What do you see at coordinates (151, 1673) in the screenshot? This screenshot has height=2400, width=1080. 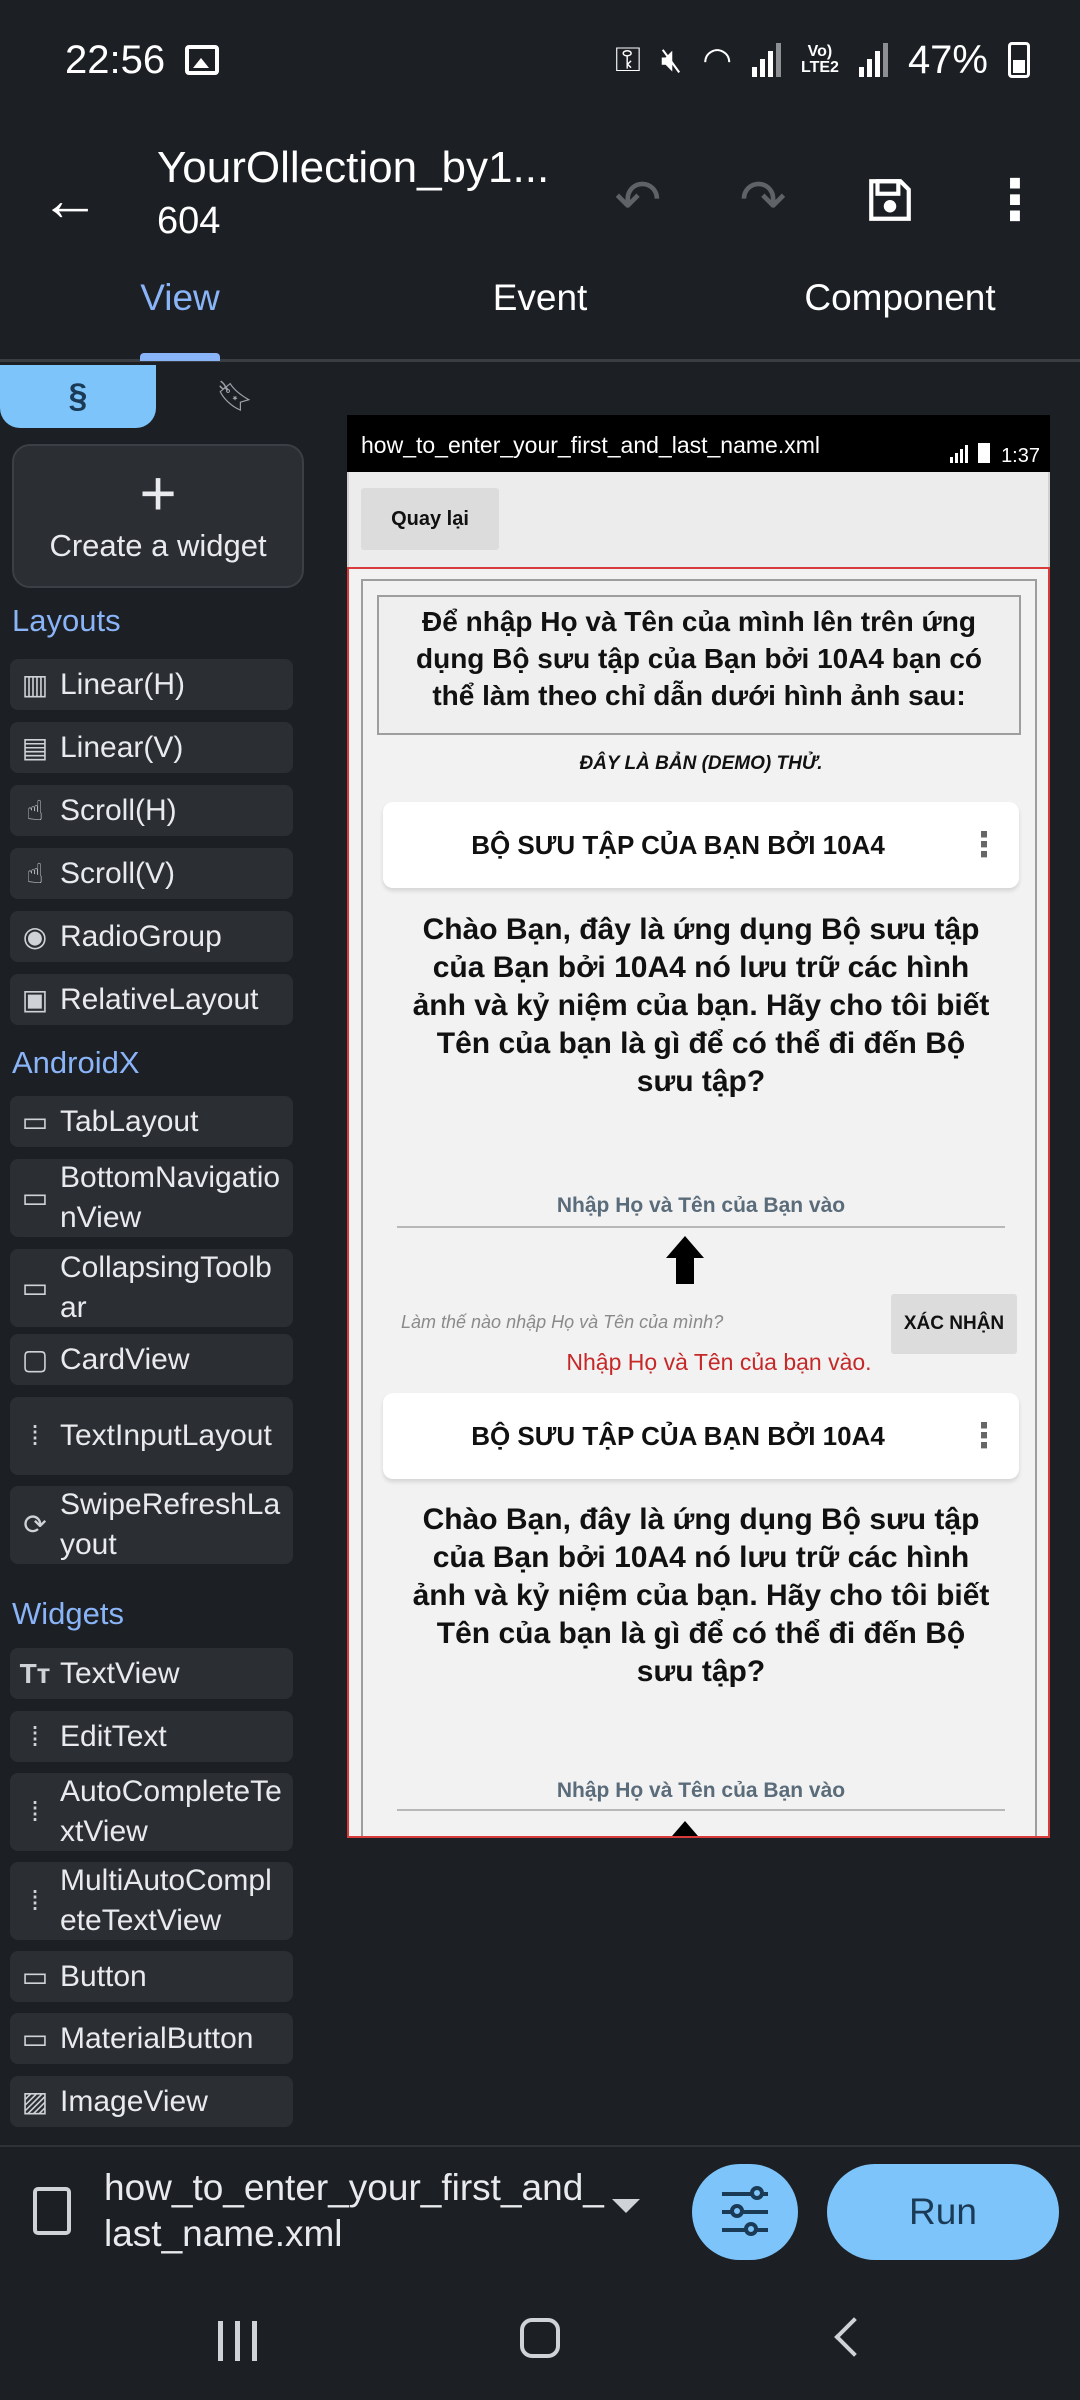 I see `palette-item-textview: Tт TextView` at bounding box center [151, 1673].